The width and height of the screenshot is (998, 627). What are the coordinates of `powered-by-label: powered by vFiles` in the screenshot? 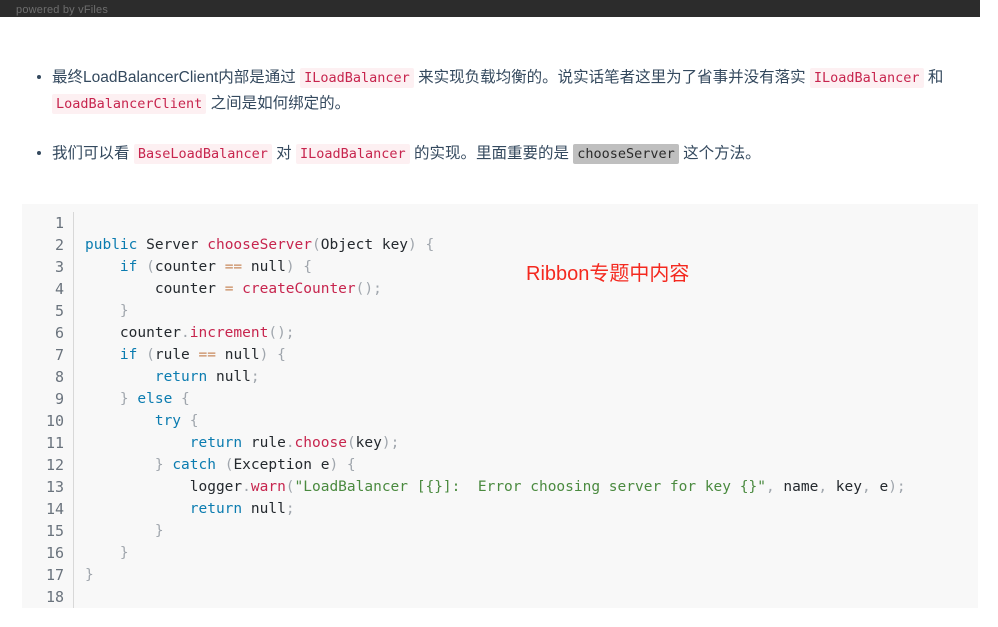 It's located at (62, 10).